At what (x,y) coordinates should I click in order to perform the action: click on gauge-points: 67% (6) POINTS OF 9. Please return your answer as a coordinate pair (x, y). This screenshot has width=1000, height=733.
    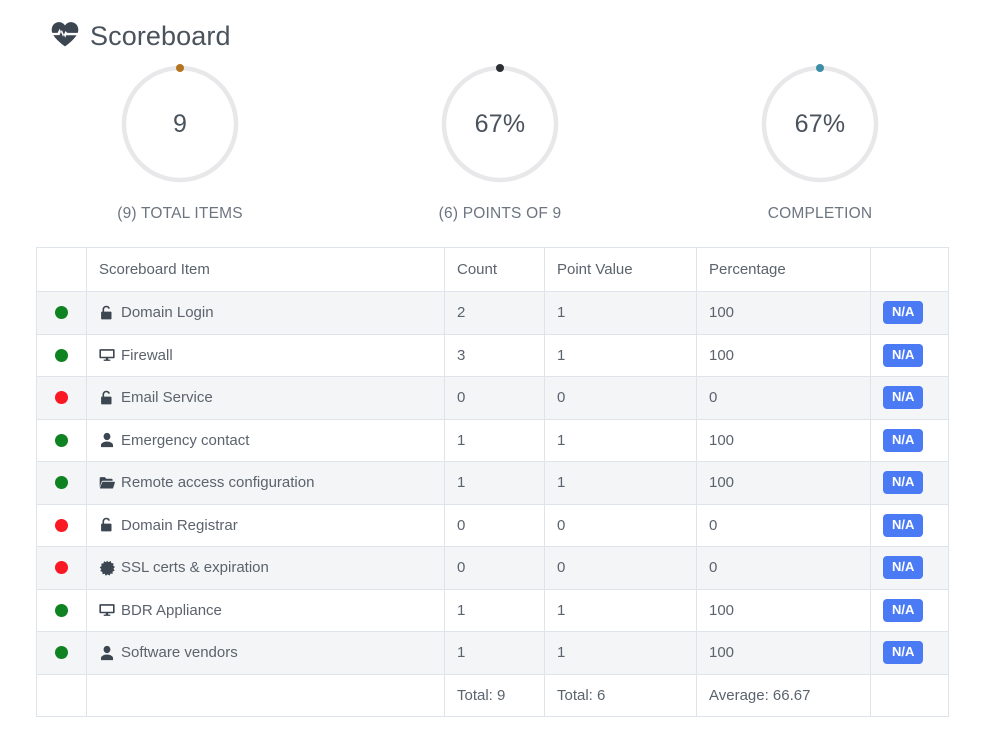
    Looking at the image, I should click on (500, 142).